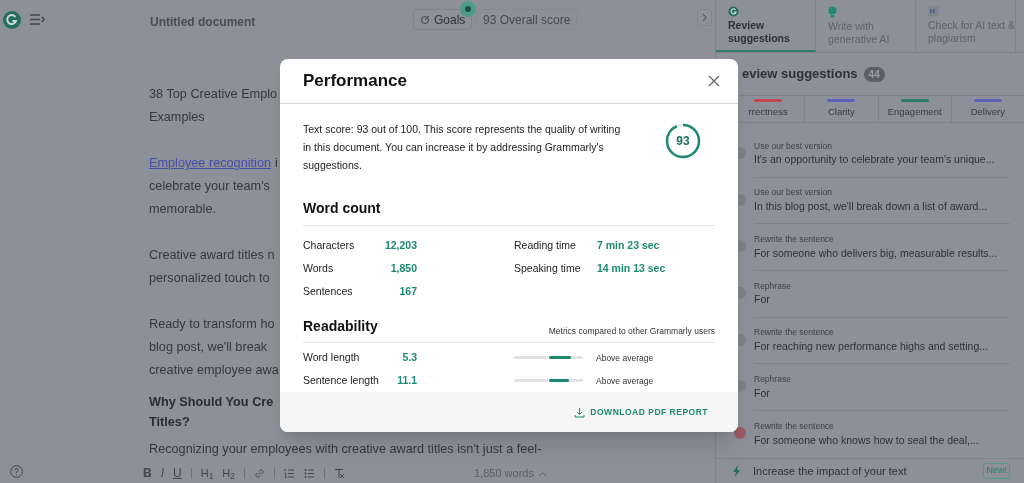 This screenshot has height=483, width=1024. Describe the element at coordinates (407, 292) in the screenshot. I see `stat-value: 167` at that location.